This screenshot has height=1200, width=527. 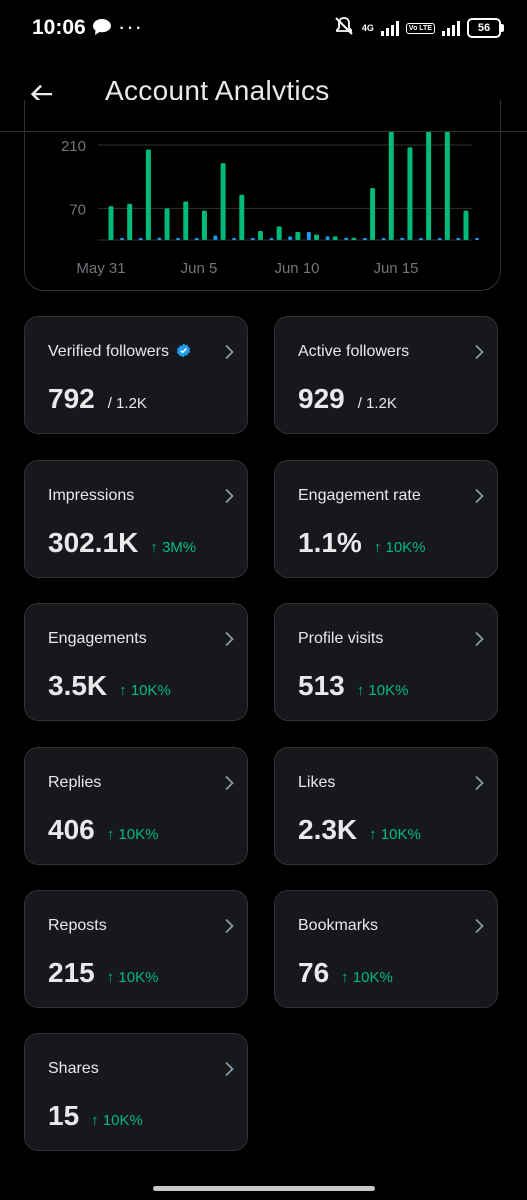 I want to click on metric-value-row: 76 ↑ 10K%, so click(x=345, y=973).